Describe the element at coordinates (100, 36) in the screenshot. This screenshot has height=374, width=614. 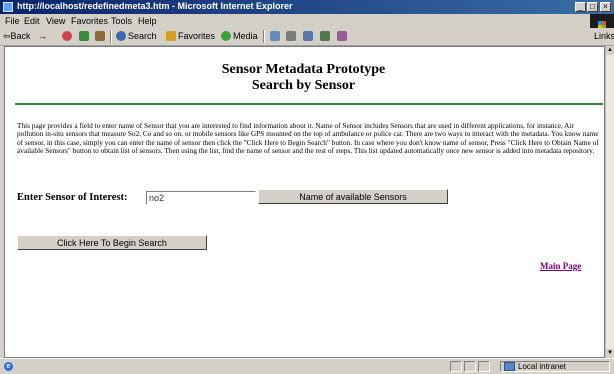
I see `home-icon` at that location.